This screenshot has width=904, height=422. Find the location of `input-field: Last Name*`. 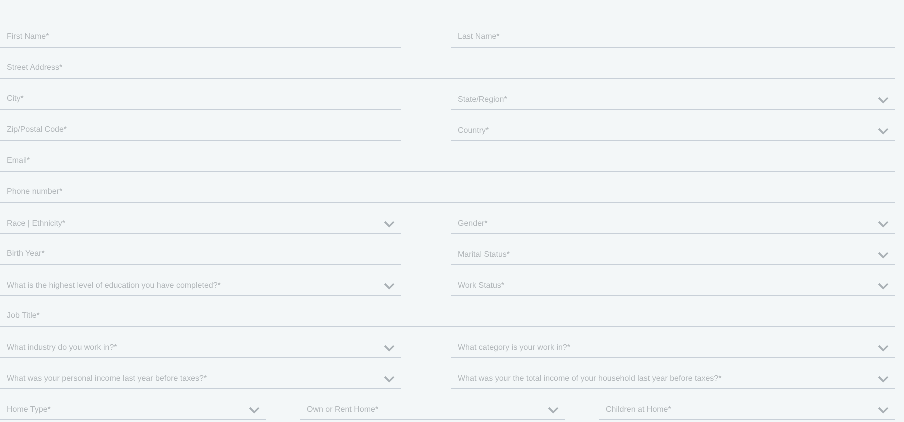

input-field: Last Name* is located at coordinates (673, 32).